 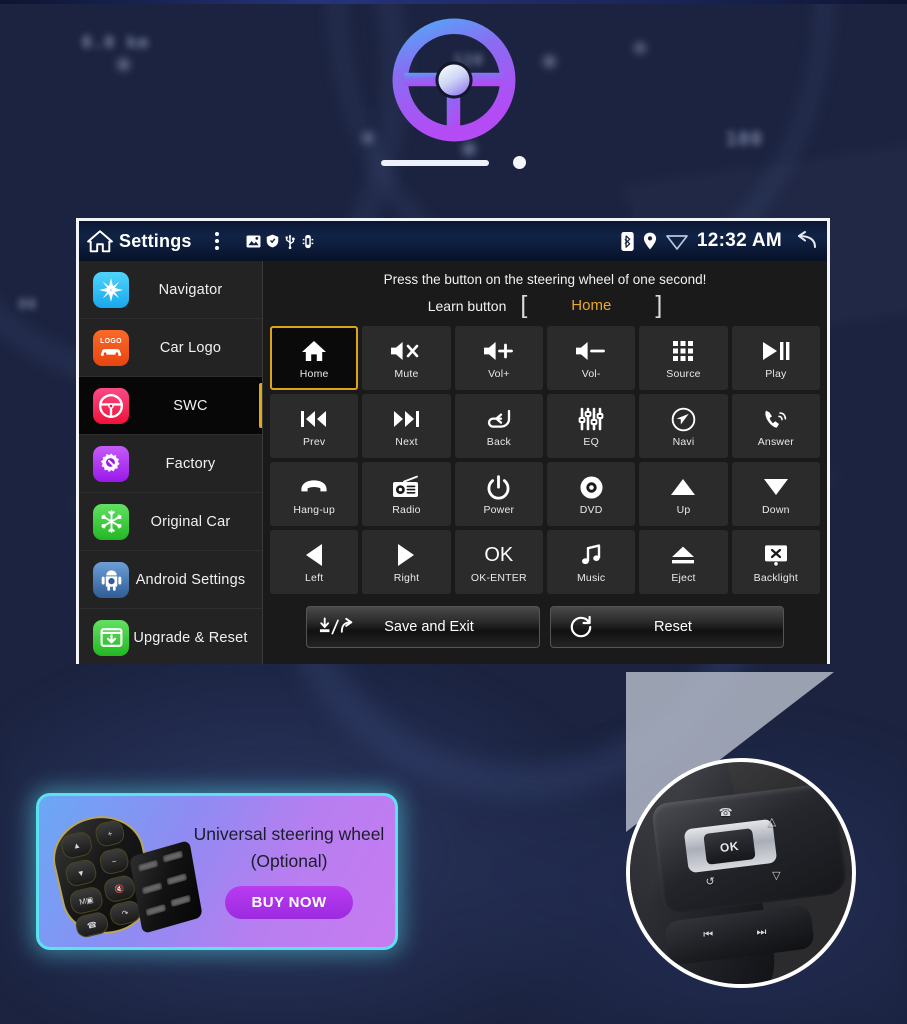 What do you see at coordinates (289, 861) in the screenshot?
I see `promo-title-line2: (Optional)` at bounding box center [289, 861].